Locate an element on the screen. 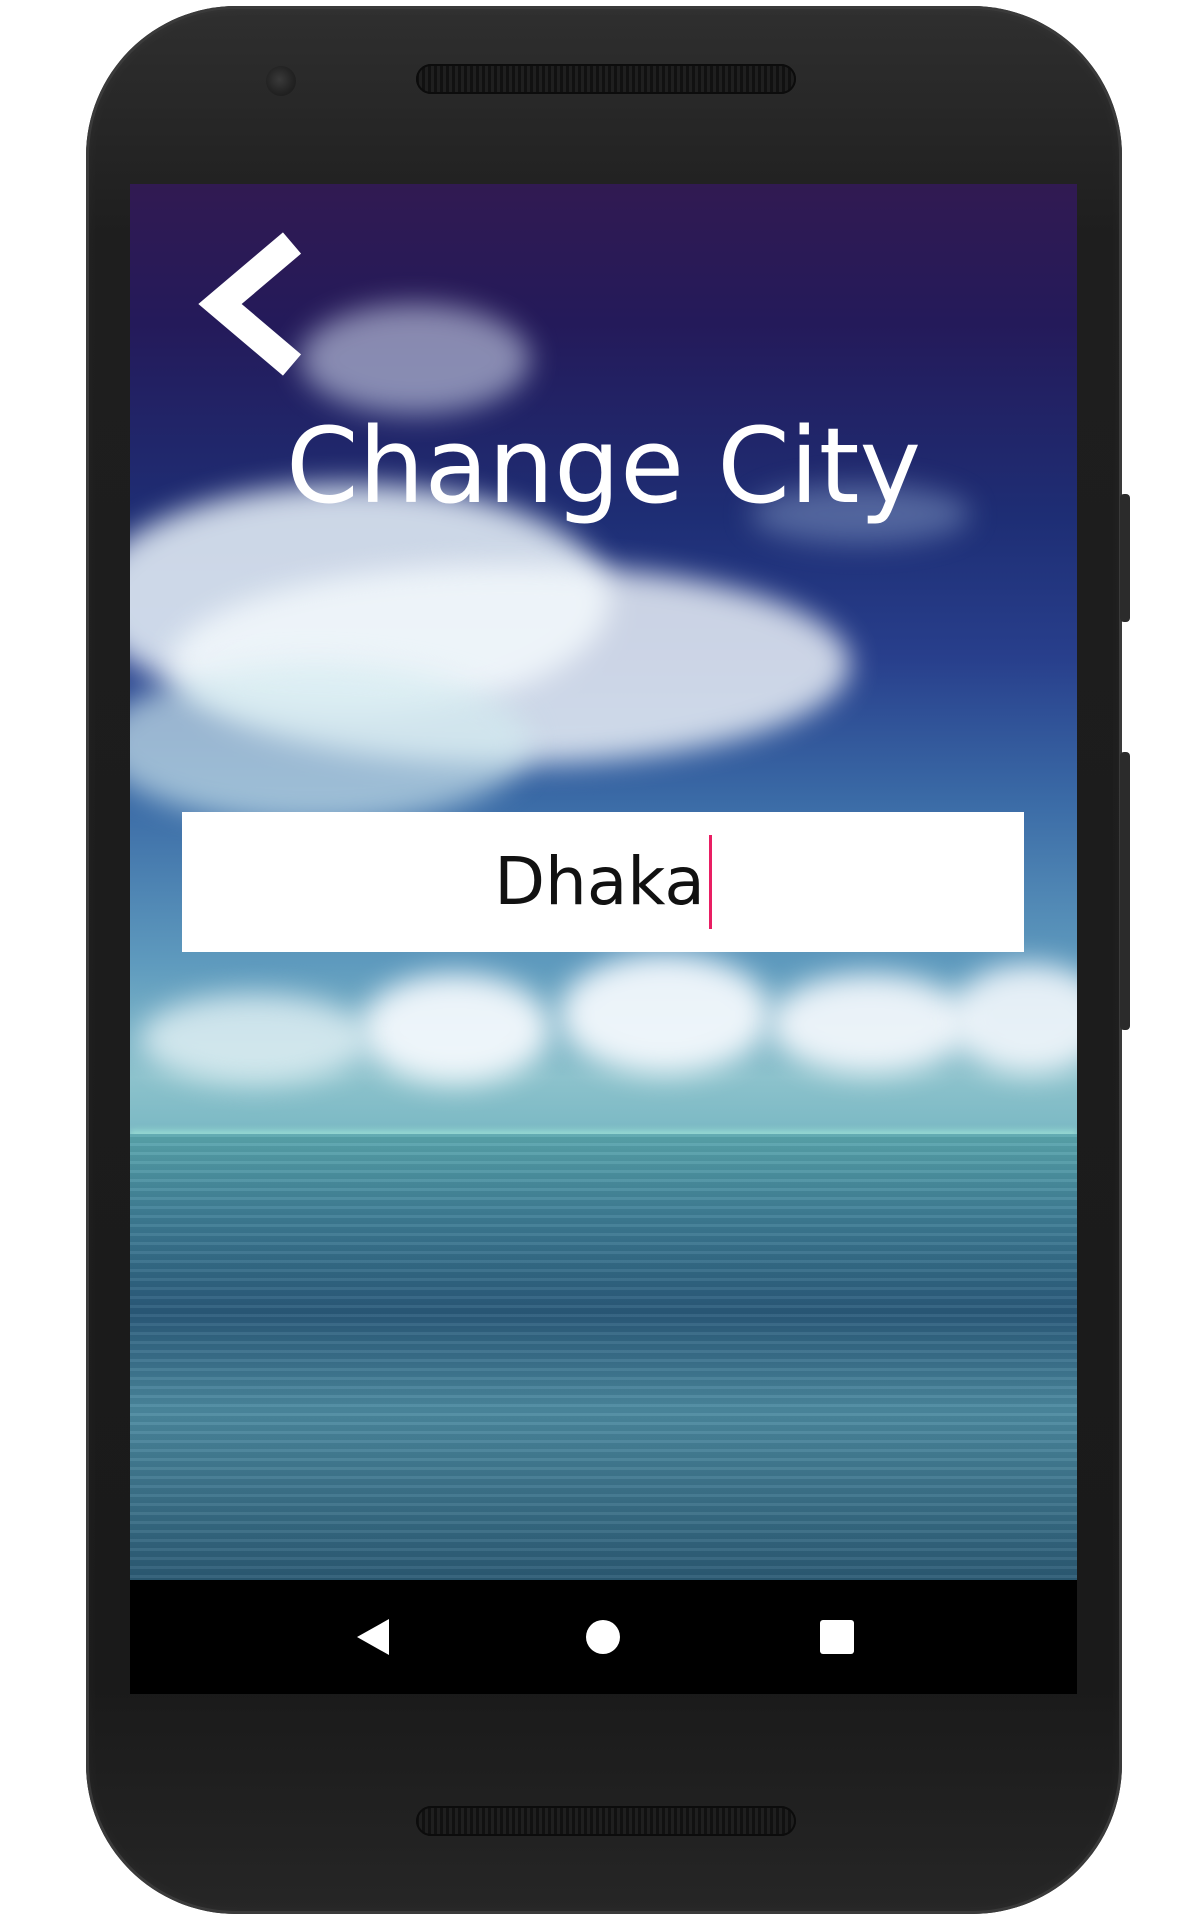 The height and width of the screenshot is (1920, 1200). city-input: Dhaka is located at coordinates (603, 882).